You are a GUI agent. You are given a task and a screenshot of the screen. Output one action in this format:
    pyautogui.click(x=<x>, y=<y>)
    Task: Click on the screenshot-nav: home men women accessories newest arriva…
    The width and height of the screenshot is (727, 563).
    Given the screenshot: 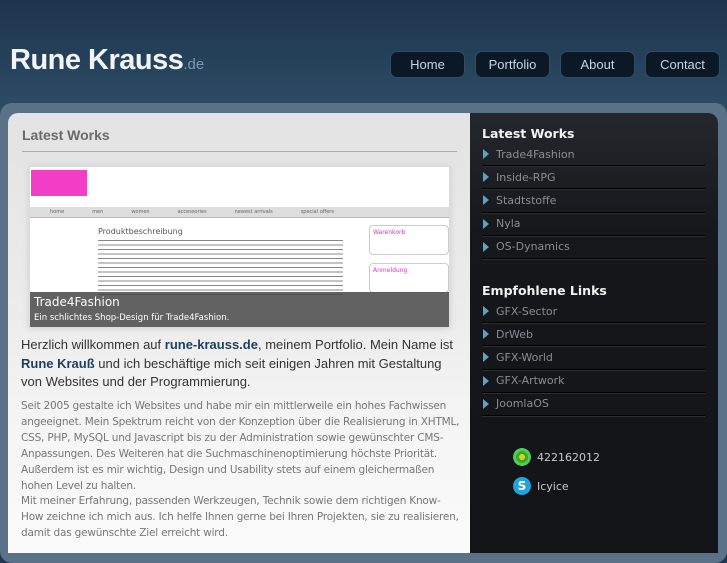 What is the action you would take?
    pyautogui.click(x=239, y=212)
    